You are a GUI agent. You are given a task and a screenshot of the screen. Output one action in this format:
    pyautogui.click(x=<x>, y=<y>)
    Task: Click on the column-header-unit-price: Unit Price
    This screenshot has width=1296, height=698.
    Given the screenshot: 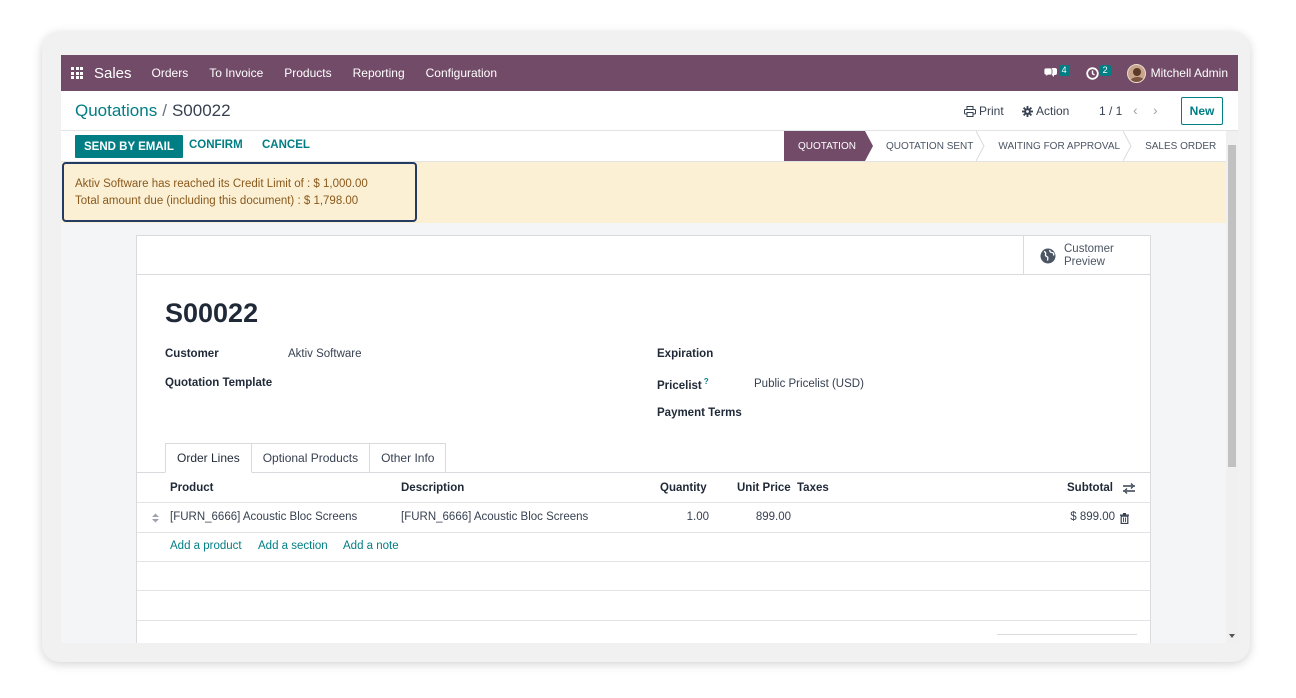 What is the action you would take?
    pyautogui.click(x=764, y=488)
    